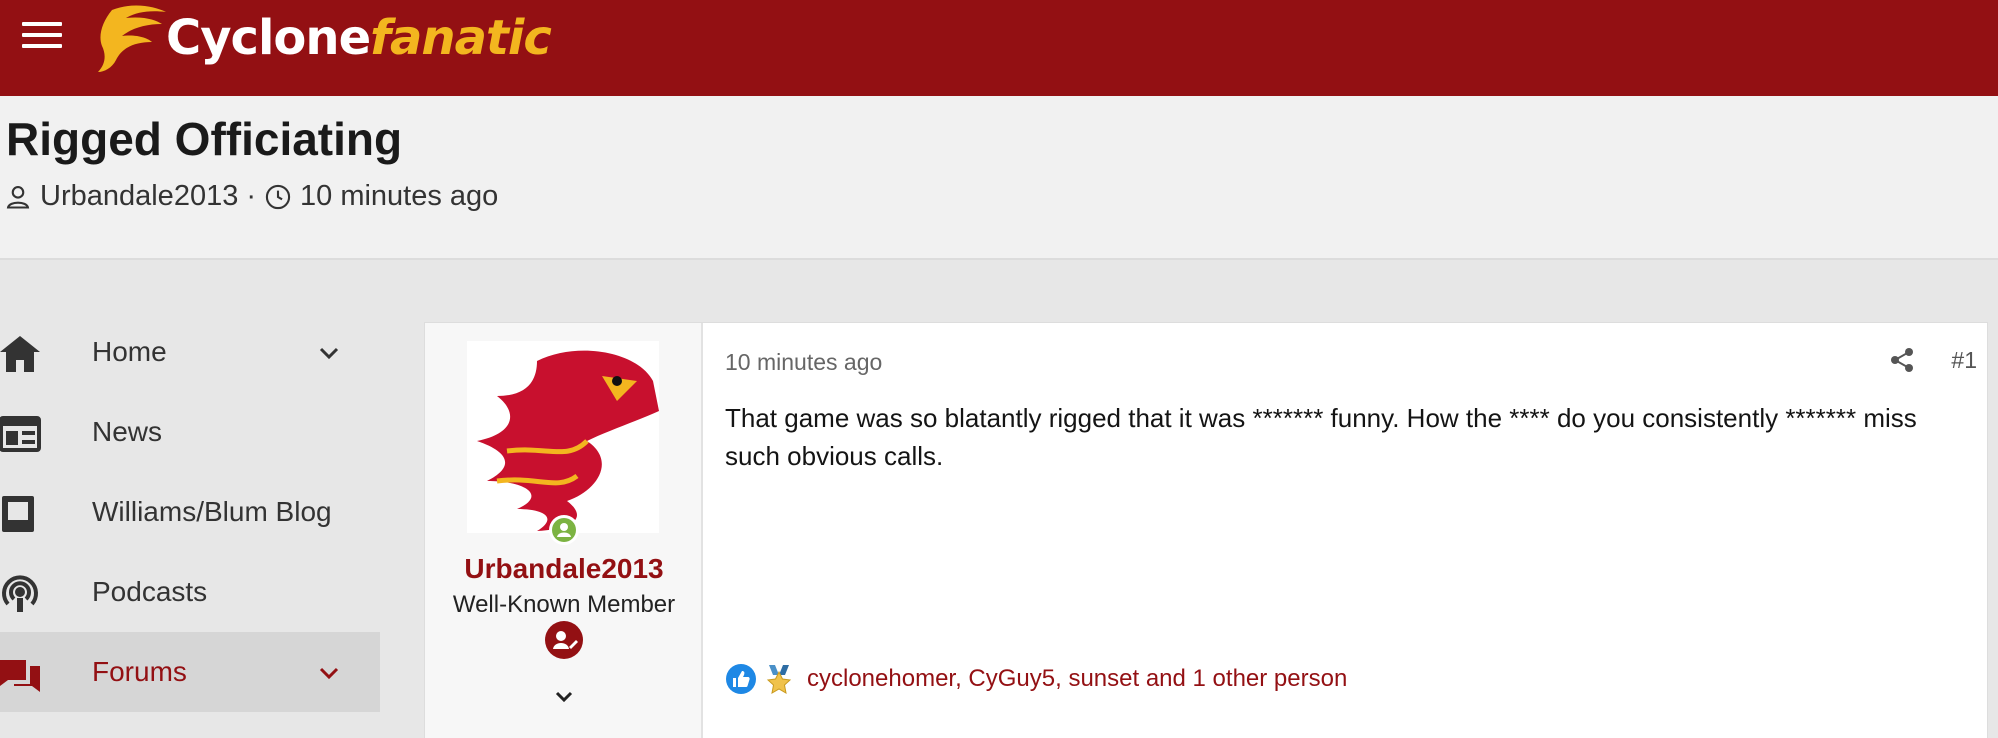 This screenshot has width=1998, height=738. What do you see at coordinates (132, 39) in the screenshot?
I see `logo-mark-icon` at bounding box center [132, 39].